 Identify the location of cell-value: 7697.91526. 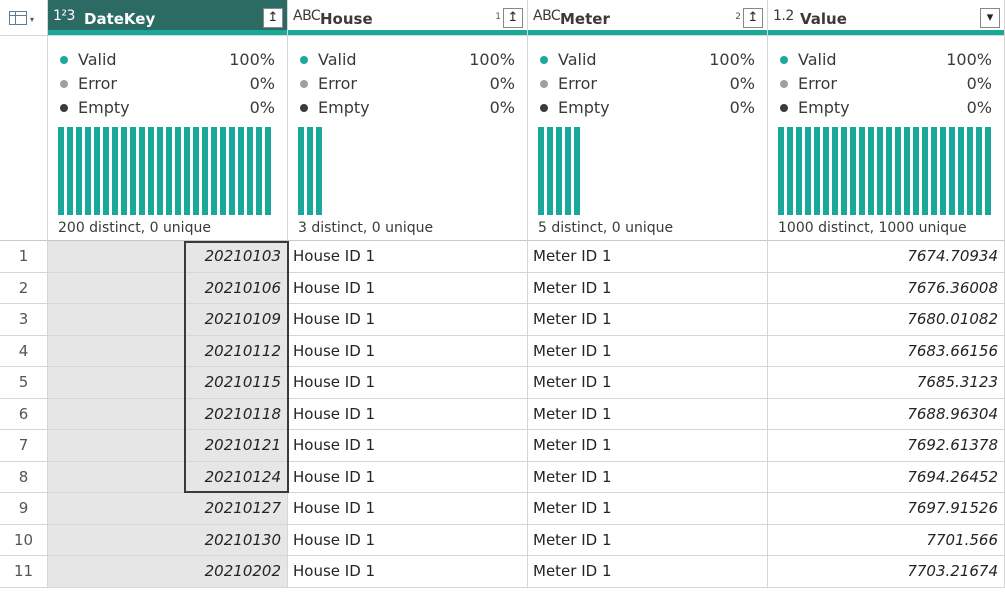
(886, 509).